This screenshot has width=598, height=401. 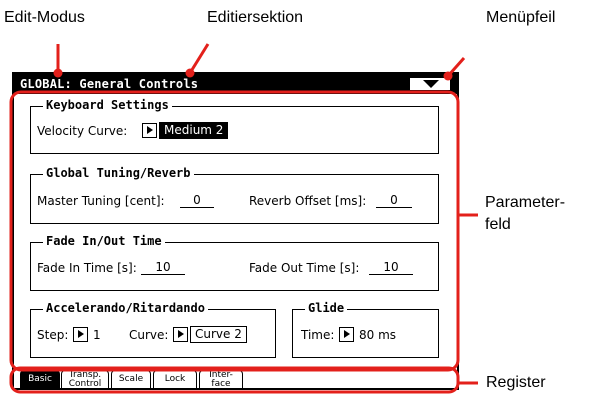 I want to click on edit-section-marker, so click(x=190, y=73).